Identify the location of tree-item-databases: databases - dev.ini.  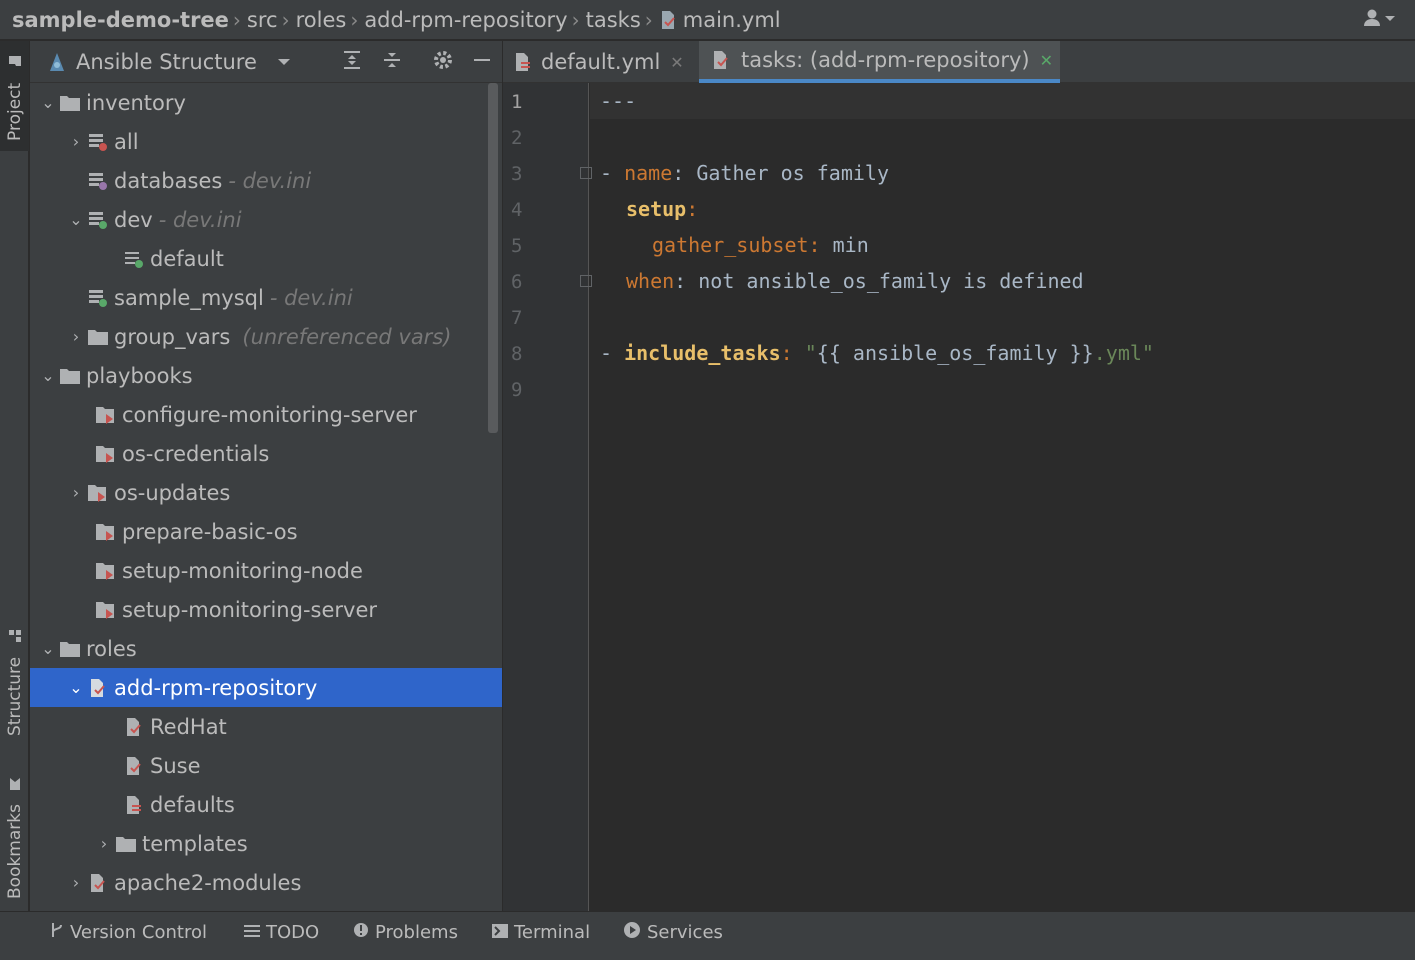
(266, 180).